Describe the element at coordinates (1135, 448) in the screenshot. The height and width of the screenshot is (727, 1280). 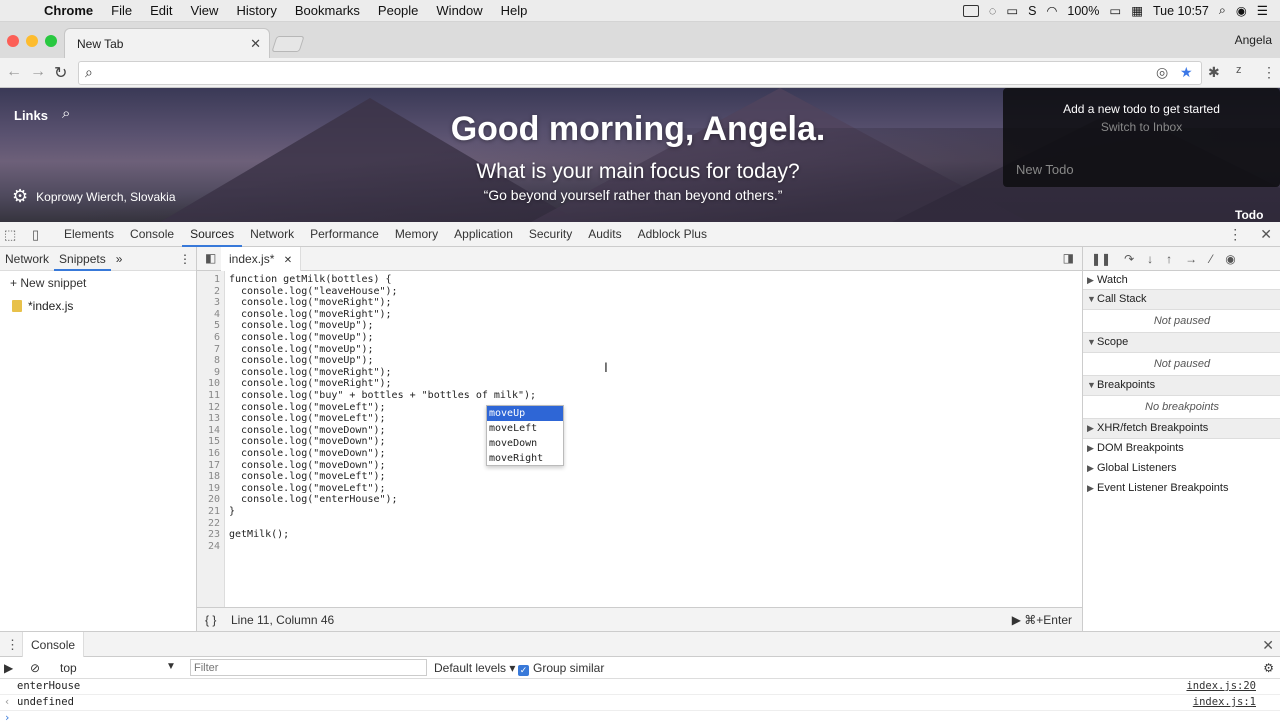
I see `section-dom-breakpoints: ▶ DOM Breakpoints` at that location.